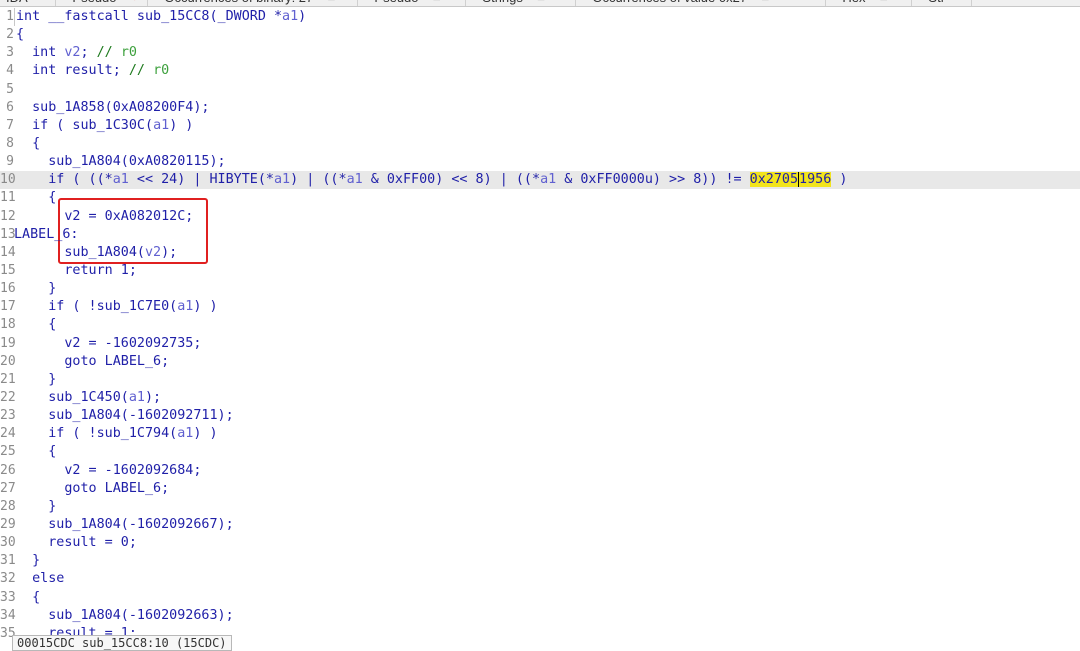 This screenshot has height=651, width=1080. Describe the element at coordinates (412, 3) in the screenshot. I see `tab-3: ≡ Pseudo ⊠` at that location.